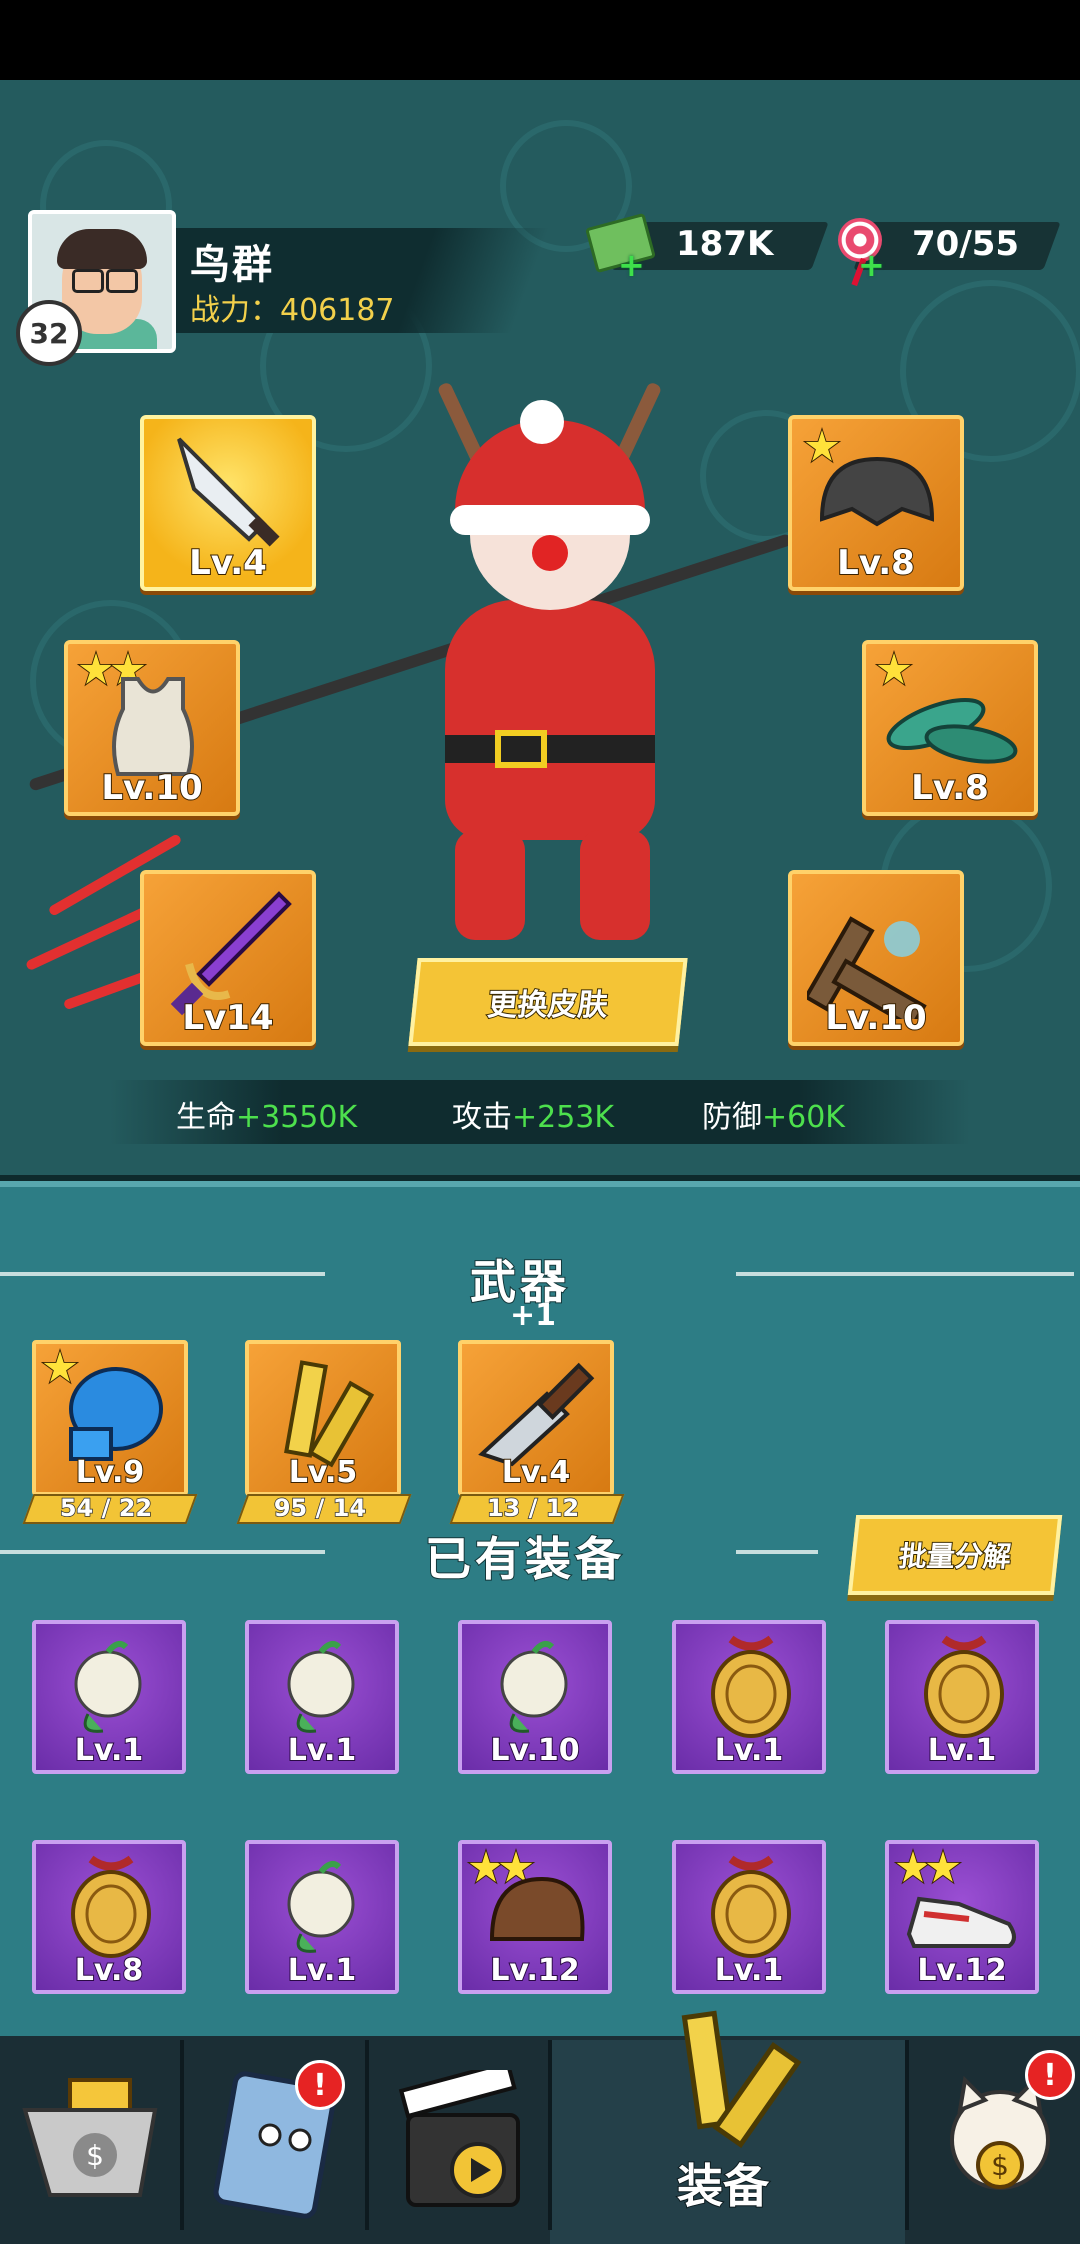 This screenshot has height=2244, width=1080. Describe the element at coordinates (232, 265) in the screenshot. I see `player-name: 鸟群` at that location.